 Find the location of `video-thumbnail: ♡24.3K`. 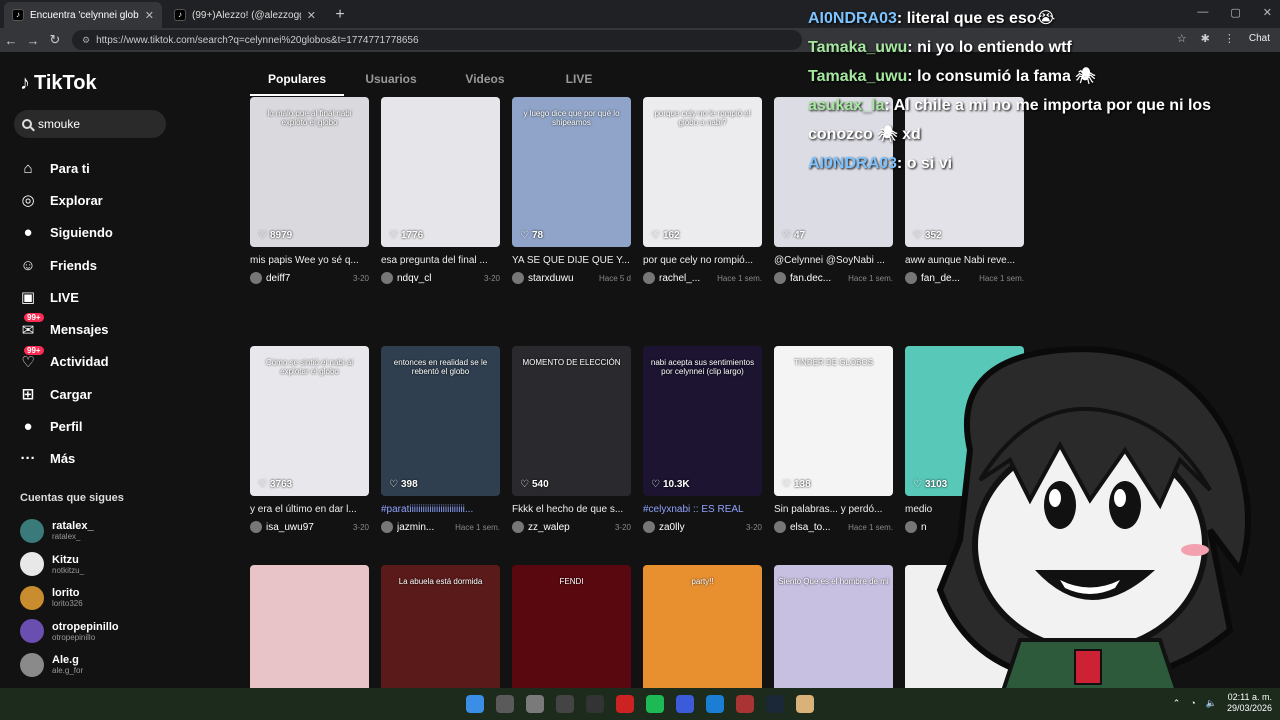

video-thumbnail: ♡24.3K is located at coordinates (309, 626).